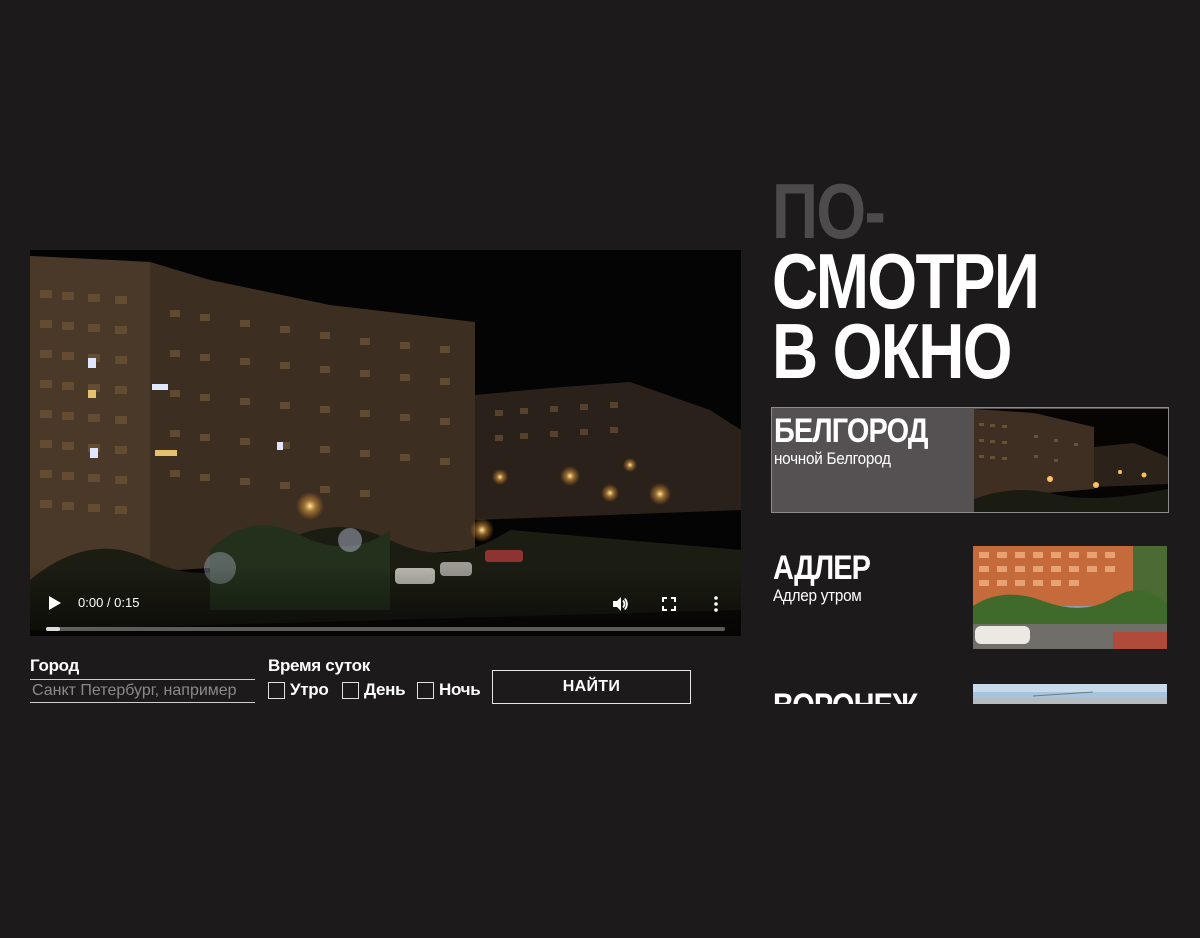 Image resolution: width=1200 pixels, height=938 pixels. Describe the element at coordinates (817, 595) in the screenshot. I see `city-card-subtitle: Адлер утром` at that location.